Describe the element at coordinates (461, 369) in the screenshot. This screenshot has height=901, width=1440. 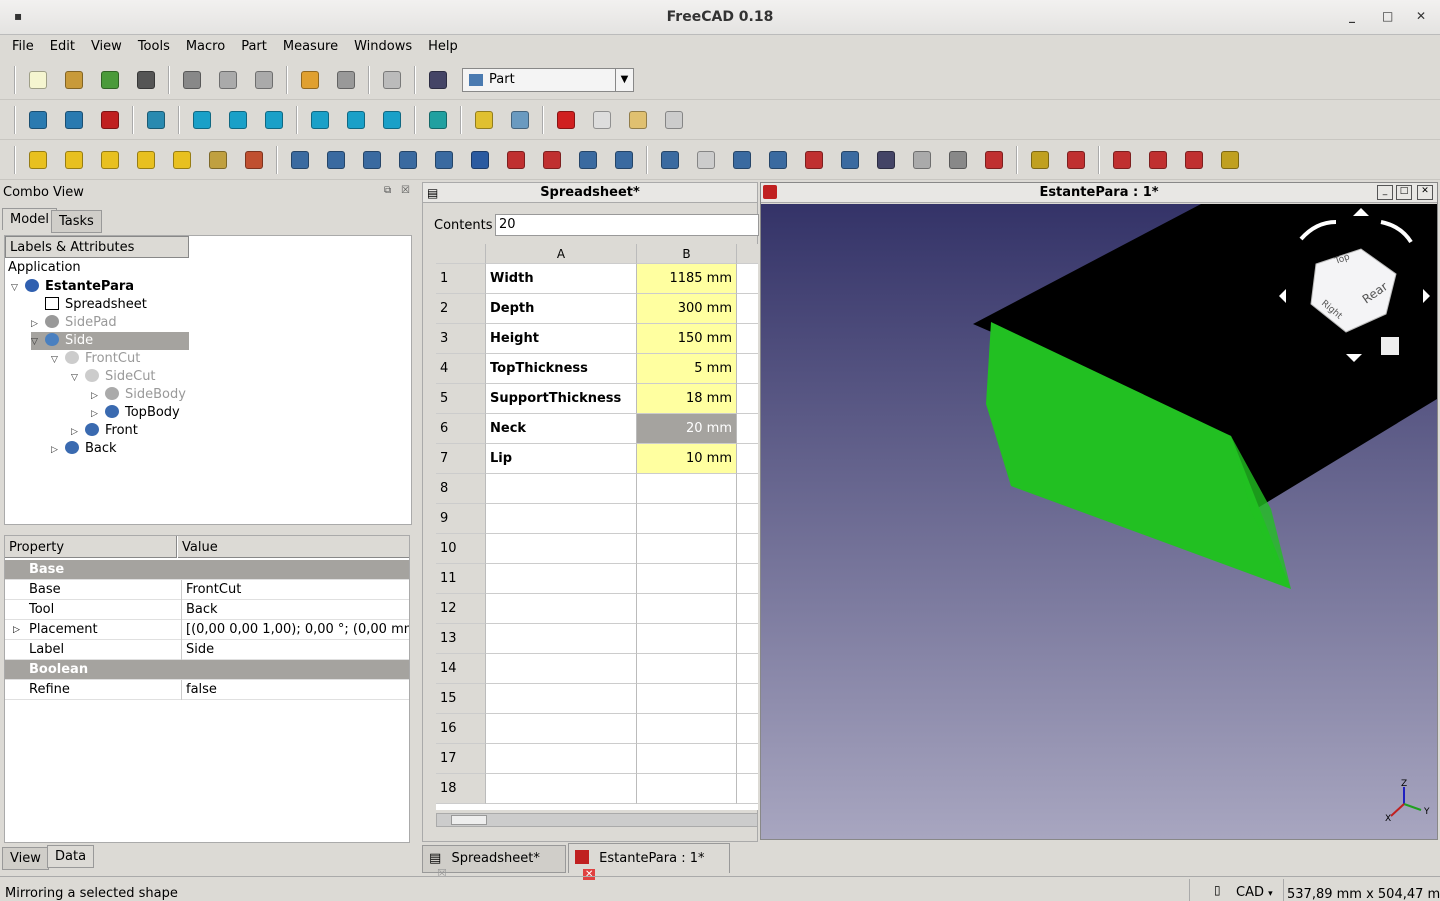
I see `row-header: 4` at that location.